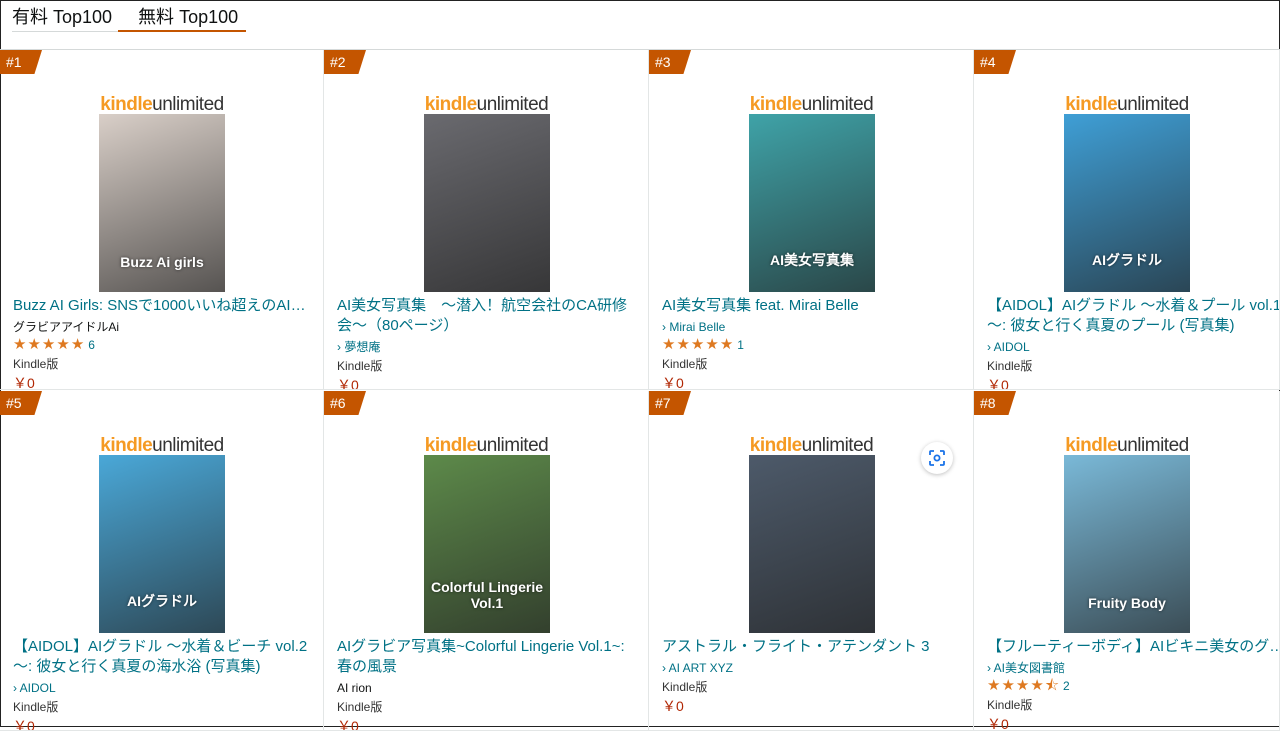  I want to click on book-cover-image: Fruity Body, so click(1127, 544).